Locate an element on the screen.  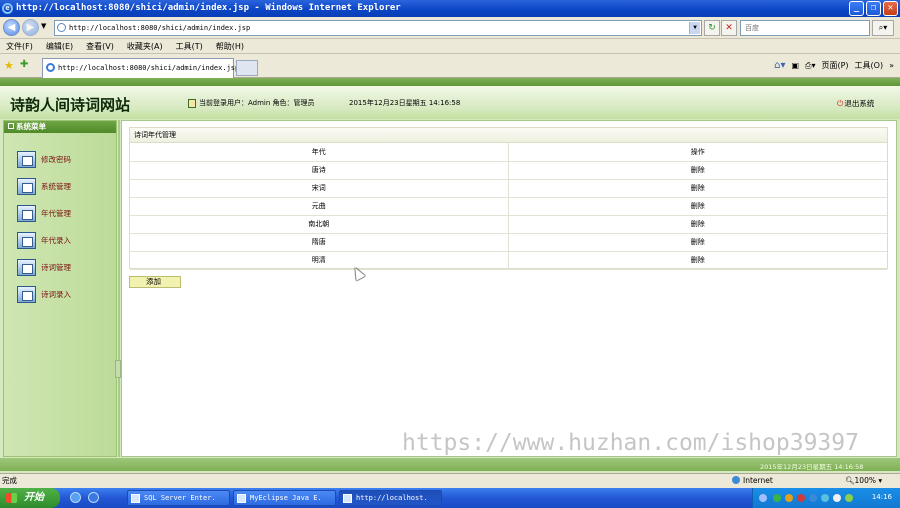
user-info-text: 当前登录用户：Admin 角色：管理员 is located at coordinates (257, 103).